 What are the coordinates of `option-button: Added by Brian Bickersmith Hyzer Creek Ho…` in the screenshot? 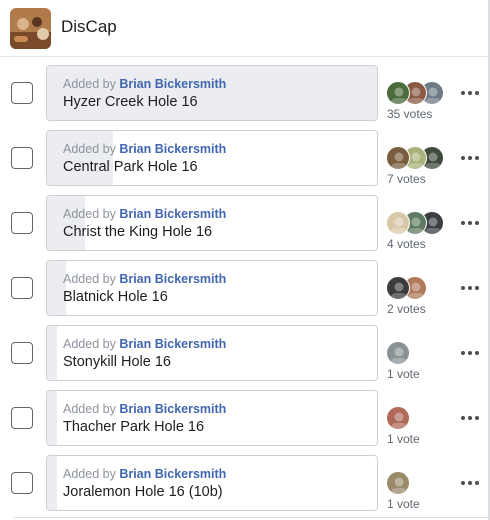 It's located at (212, 93).